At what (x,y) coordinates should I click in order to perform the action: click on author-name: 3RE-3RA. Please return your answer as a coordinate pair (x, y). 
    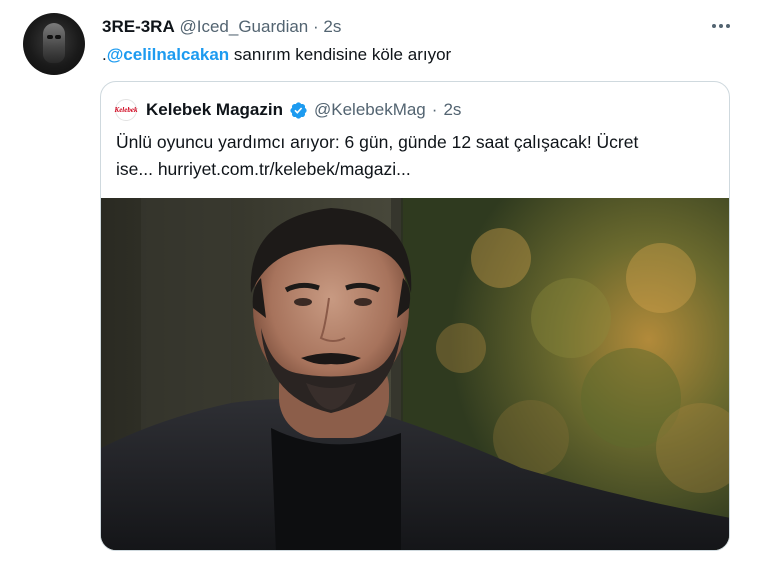
    Looking at the image, I should click on (138, 26).